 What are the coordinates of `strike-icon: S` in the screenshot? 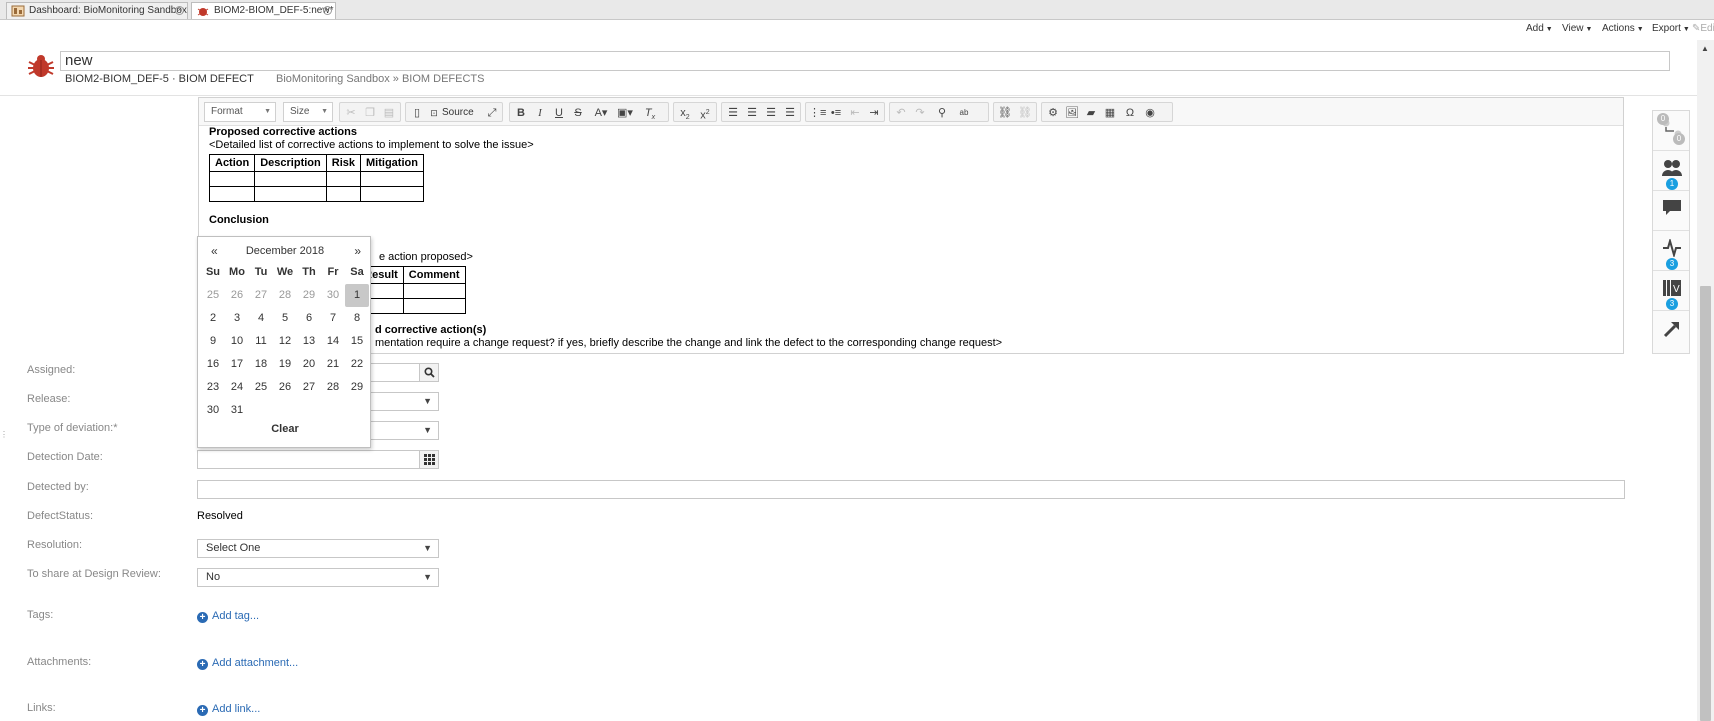 It's located at (578, 113).